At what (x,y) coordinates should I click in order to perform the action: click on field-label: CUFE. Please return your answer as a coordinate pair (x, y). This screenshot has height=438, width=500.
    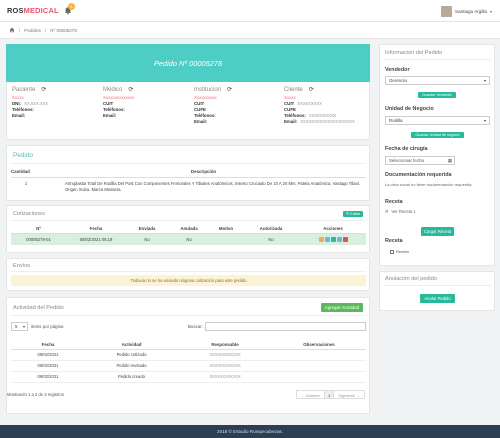
    Looking at the image, I should click on (290, 109).